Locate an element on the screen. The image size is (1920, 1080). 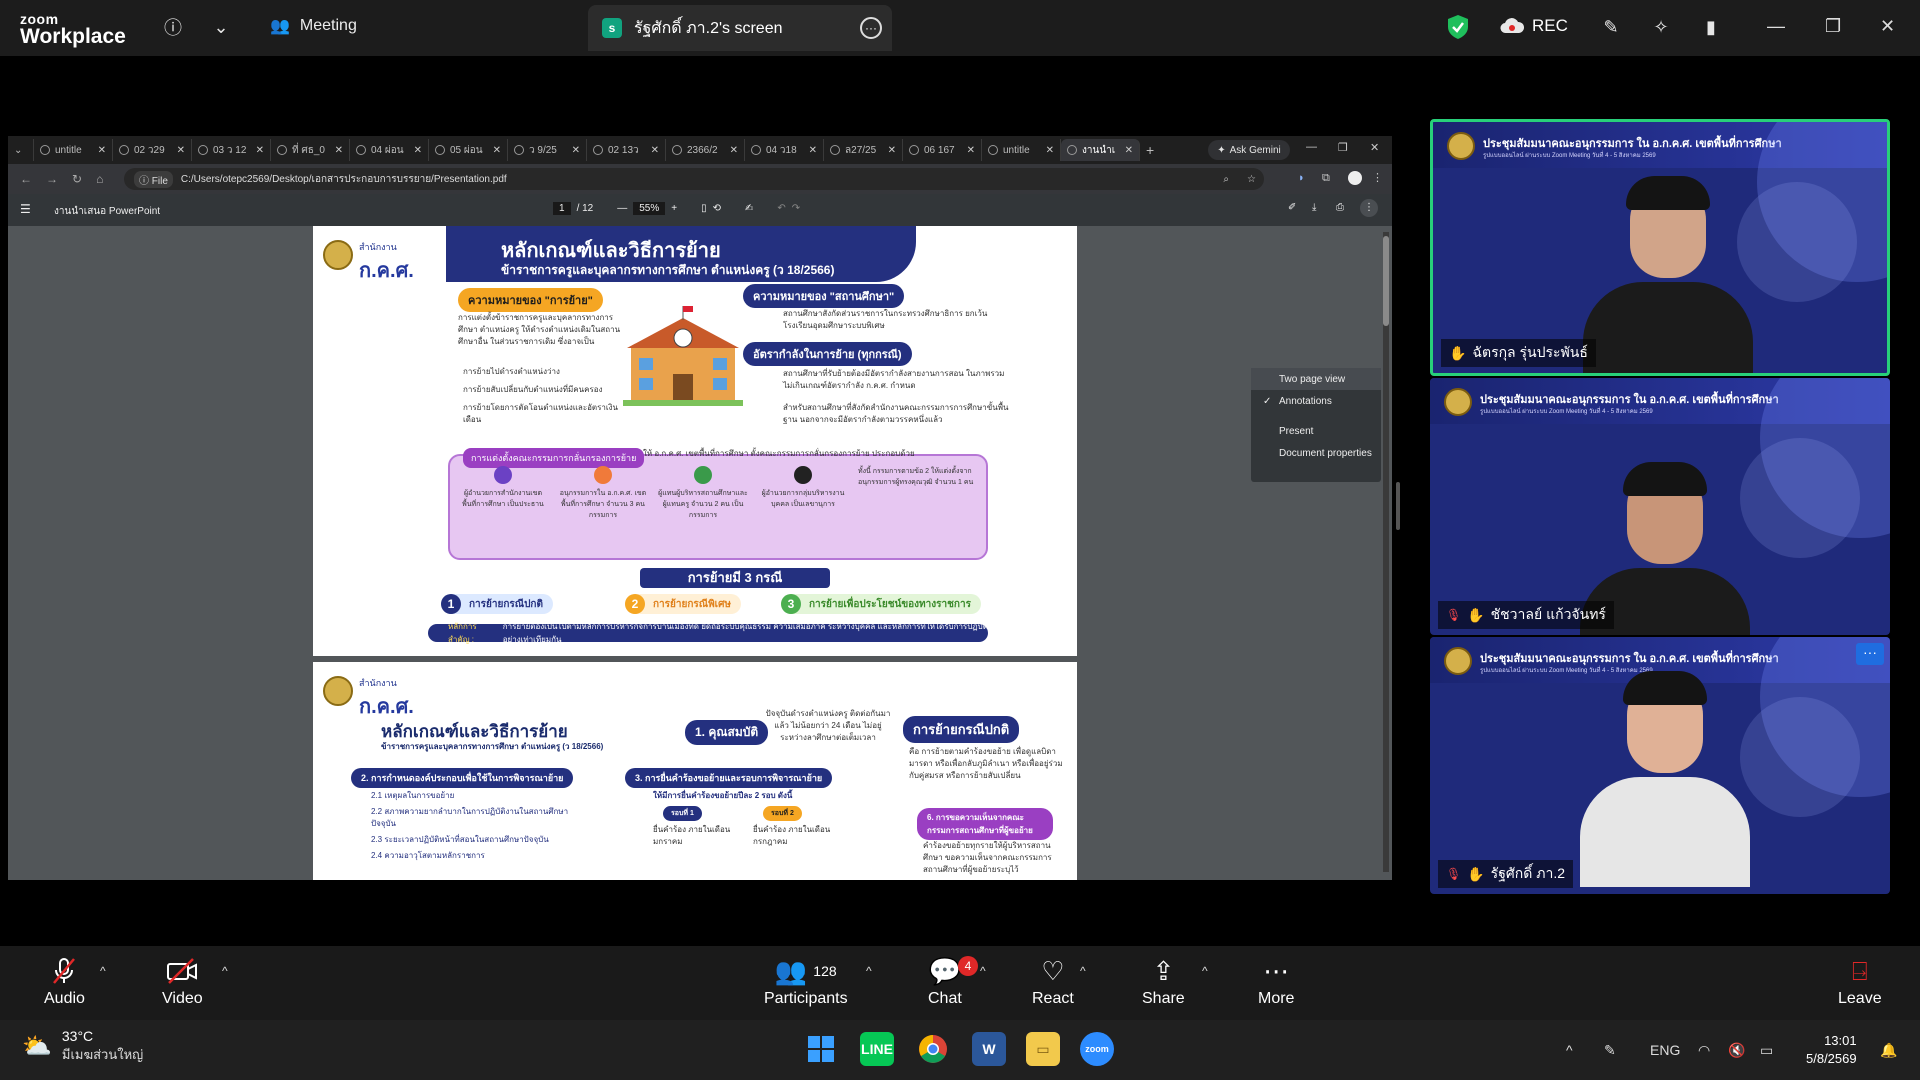
annotation-icon: ✐ is located at coordinates (1292, 207).